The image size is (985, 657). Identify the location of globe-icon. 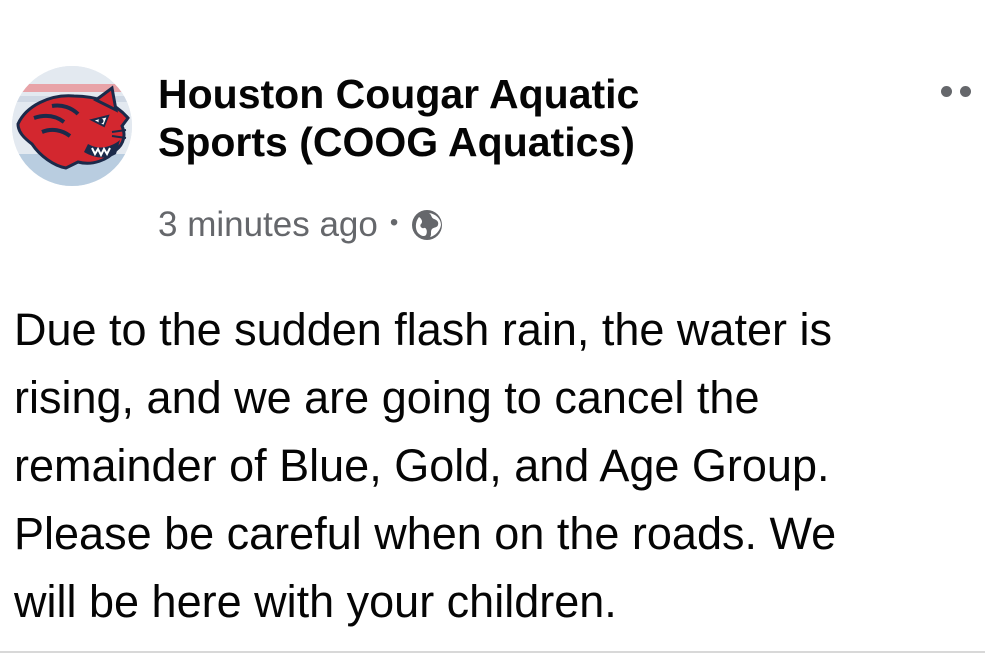
(427, 225).